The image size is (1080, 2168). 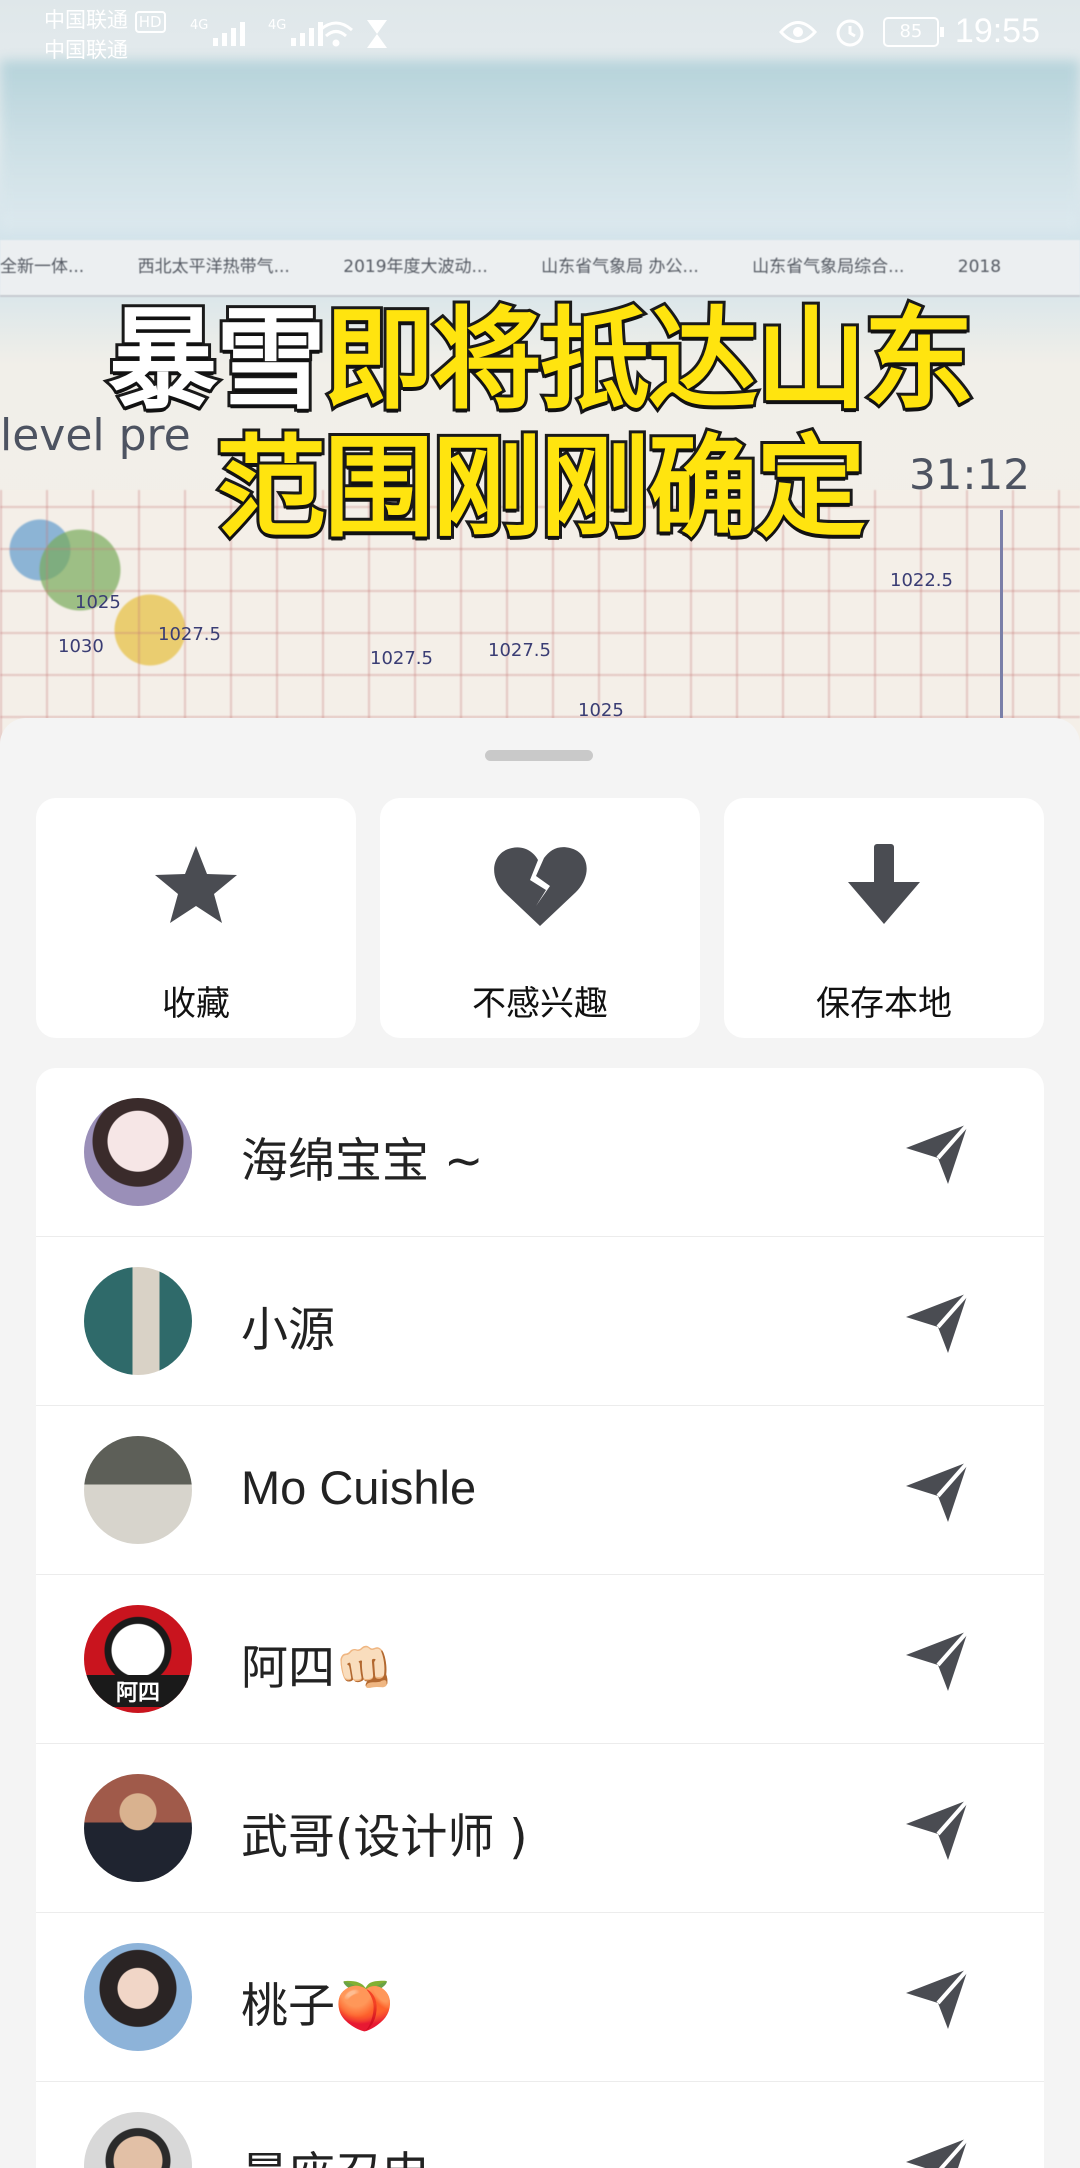 I want to click on contact-name: 阿四👊🏻, so click(x=317, y=1668).